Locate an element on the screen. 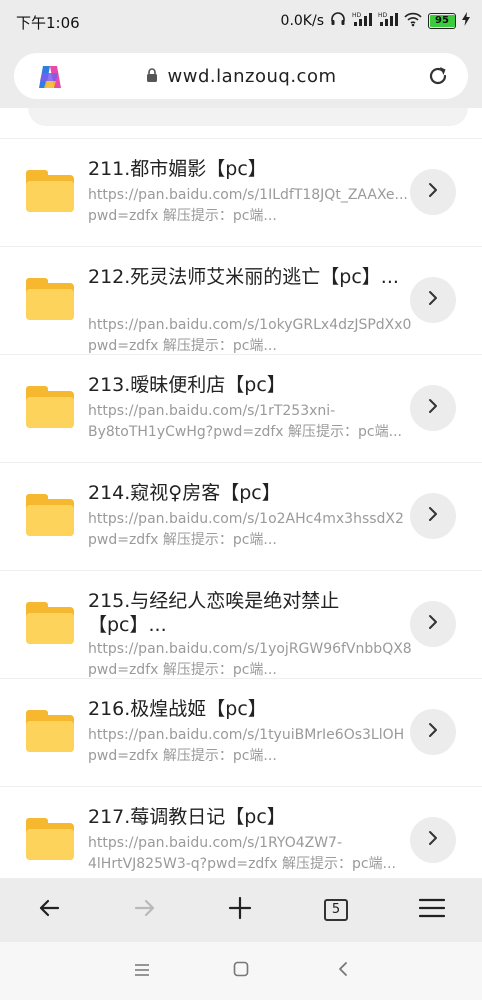  hamburger-menu-icon is located at coordinates (432, 910).